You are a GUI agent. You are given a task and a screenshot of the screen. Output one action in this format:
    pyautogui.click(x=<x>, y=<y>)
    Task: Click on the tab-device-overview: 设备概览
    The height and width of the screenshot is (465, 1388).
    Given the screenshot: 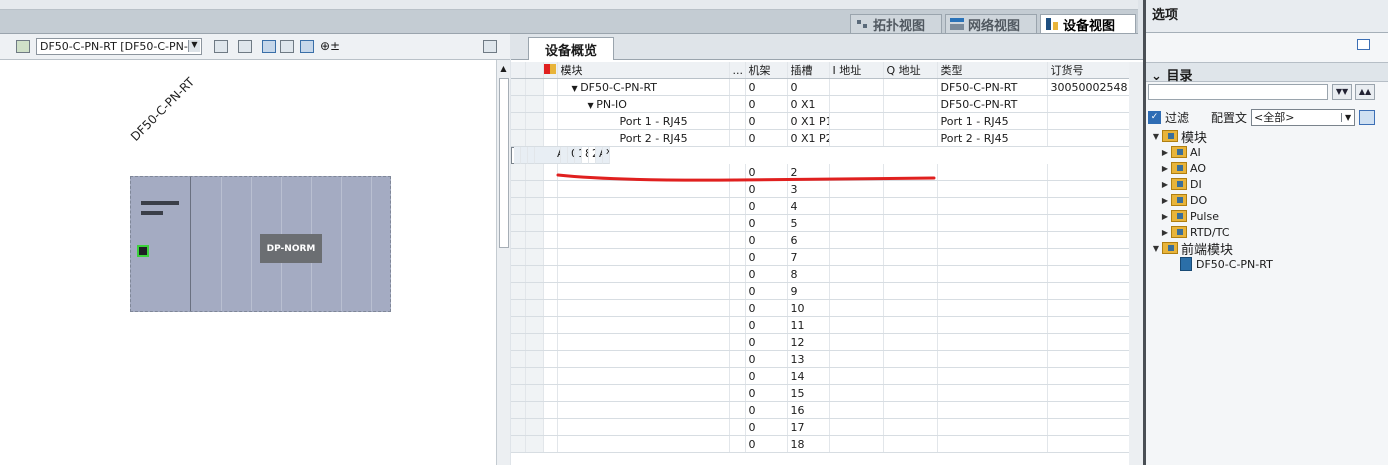 What is the action you would take?
    pyautogui.click(x=571, y=48)
    